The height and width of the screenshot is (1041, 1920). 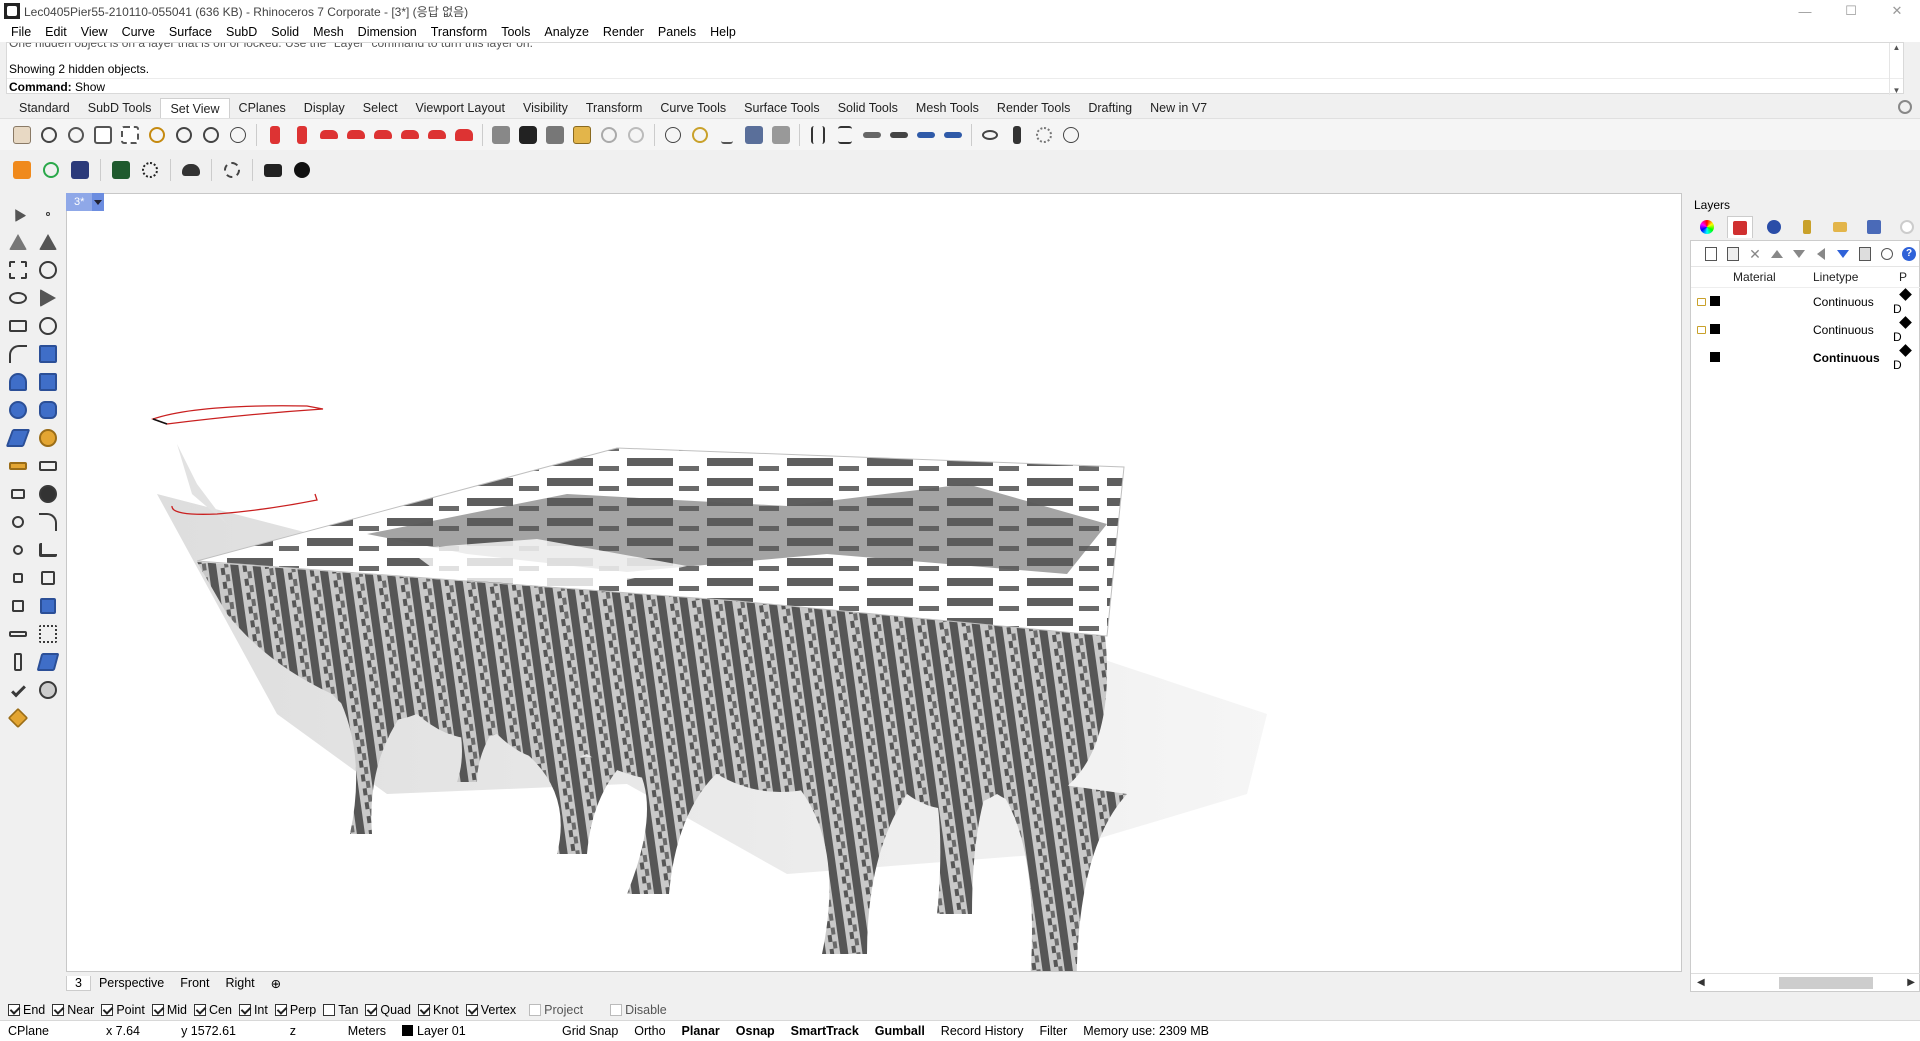 I want to click on array-icon, so click(x=18, y=634).